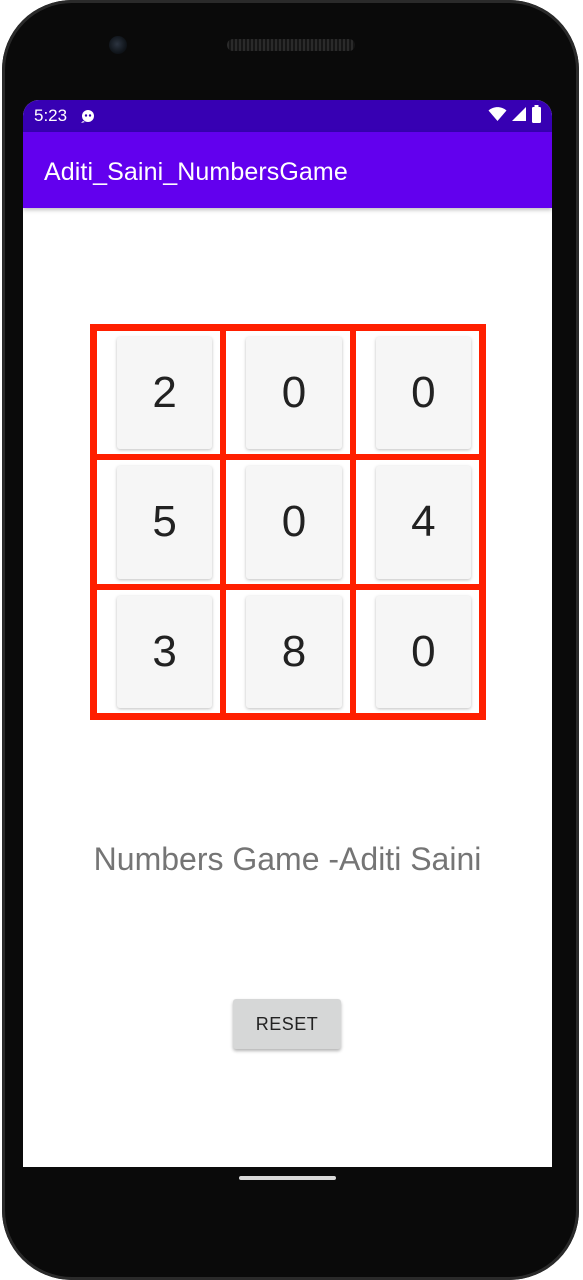 The image size is (583, 1280). What do you see at coordinates (291, 45) in the screenshot?
I see `earpiece-speaker` at bounding box center [291, 45].